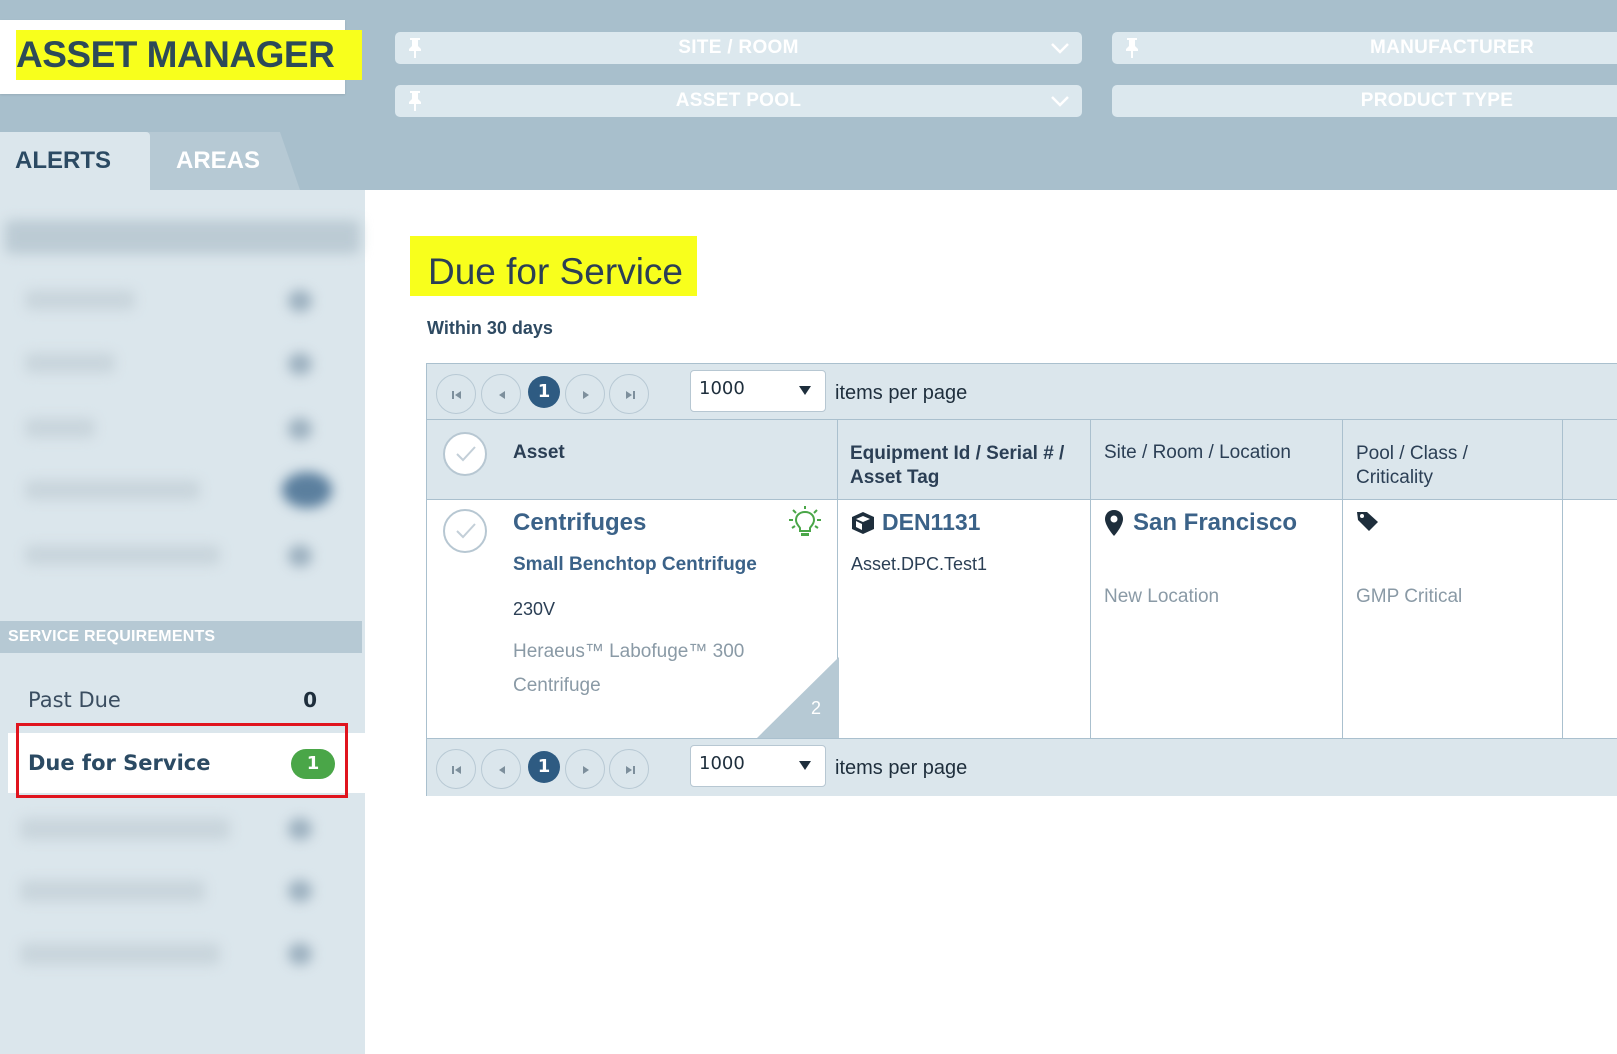 This screenshot has height=1054, width=1617. I want to click on criticality-text: GMP Critical, so click(1409, 596).